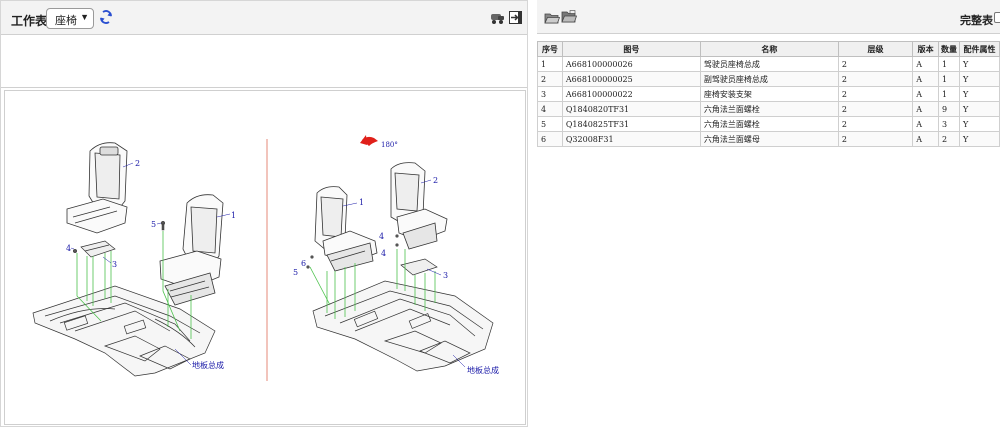 This screenshot has width=1000, height=427. I want to click on cell-qty: 2, so click(949, 139).